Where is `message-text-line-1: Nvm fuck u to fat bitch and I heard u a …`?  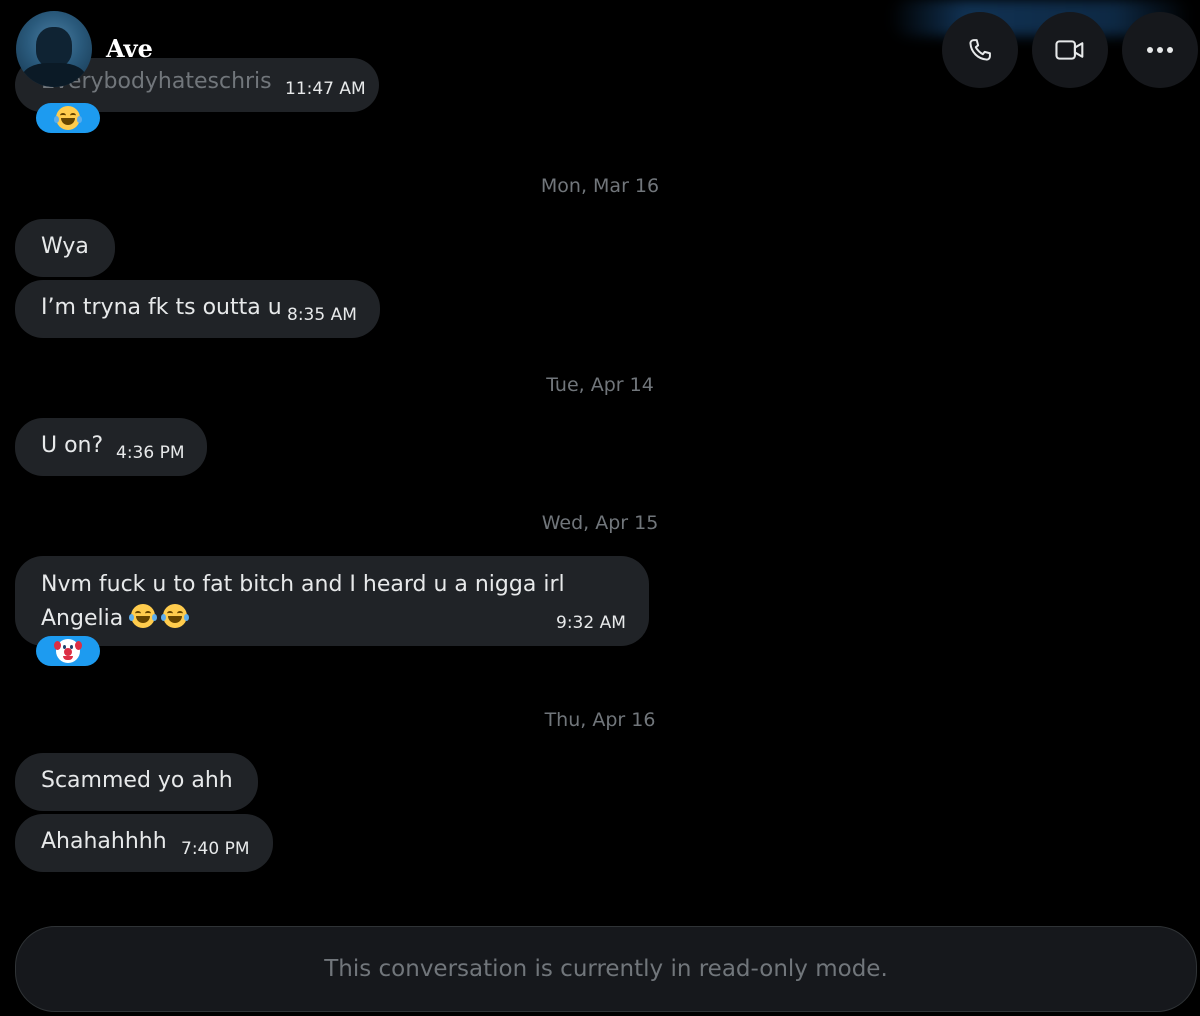 message-text-line-1: Nvm fuck u to fat bitch and I heard u a … is located at coordinates (303, 584).